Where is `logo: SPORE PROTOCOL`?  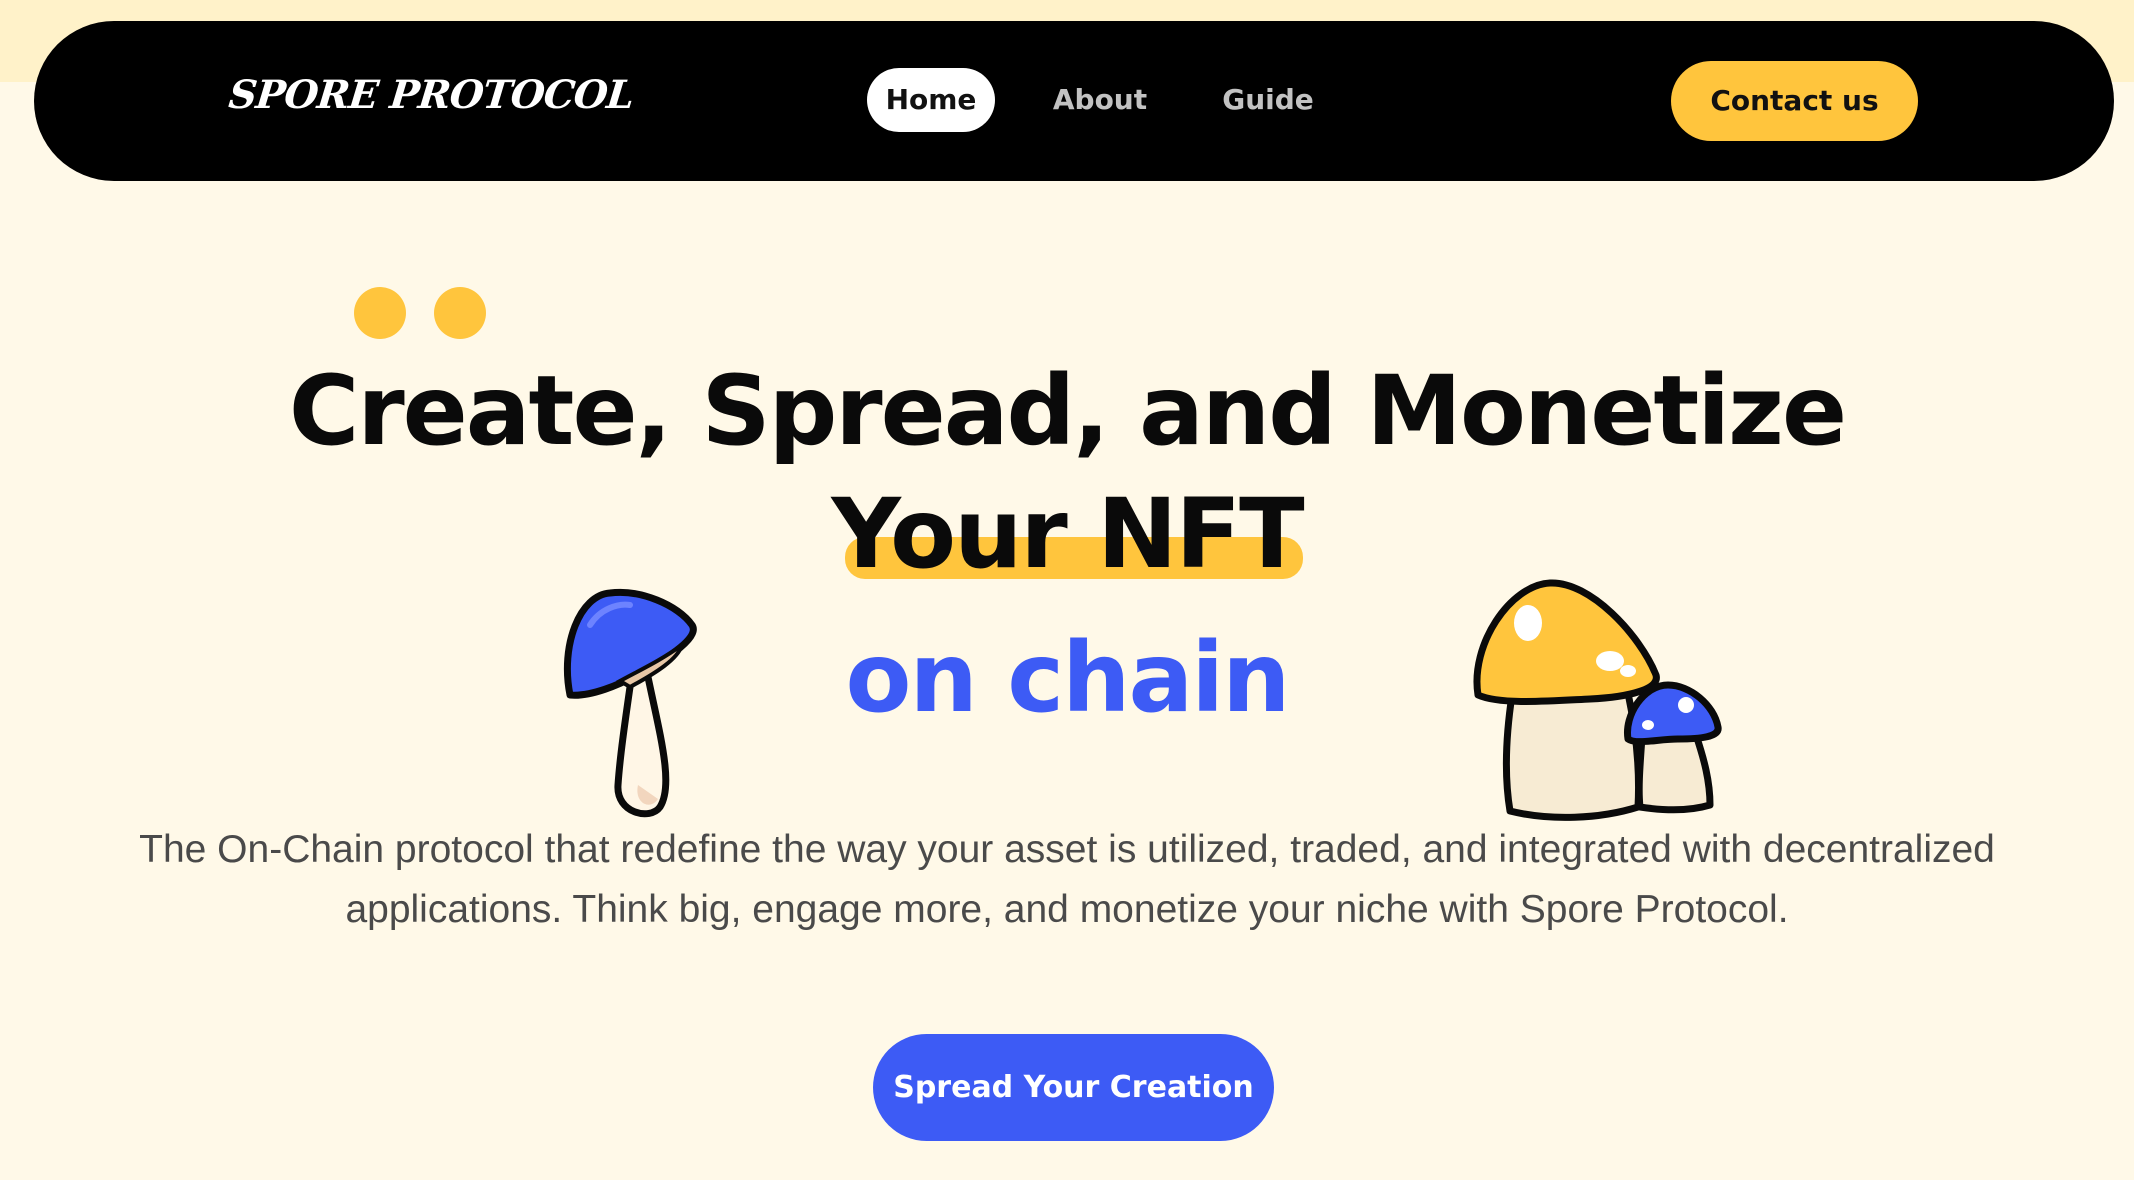
logo: SPORE PROTOCOL is located at coordinates (431, 95).